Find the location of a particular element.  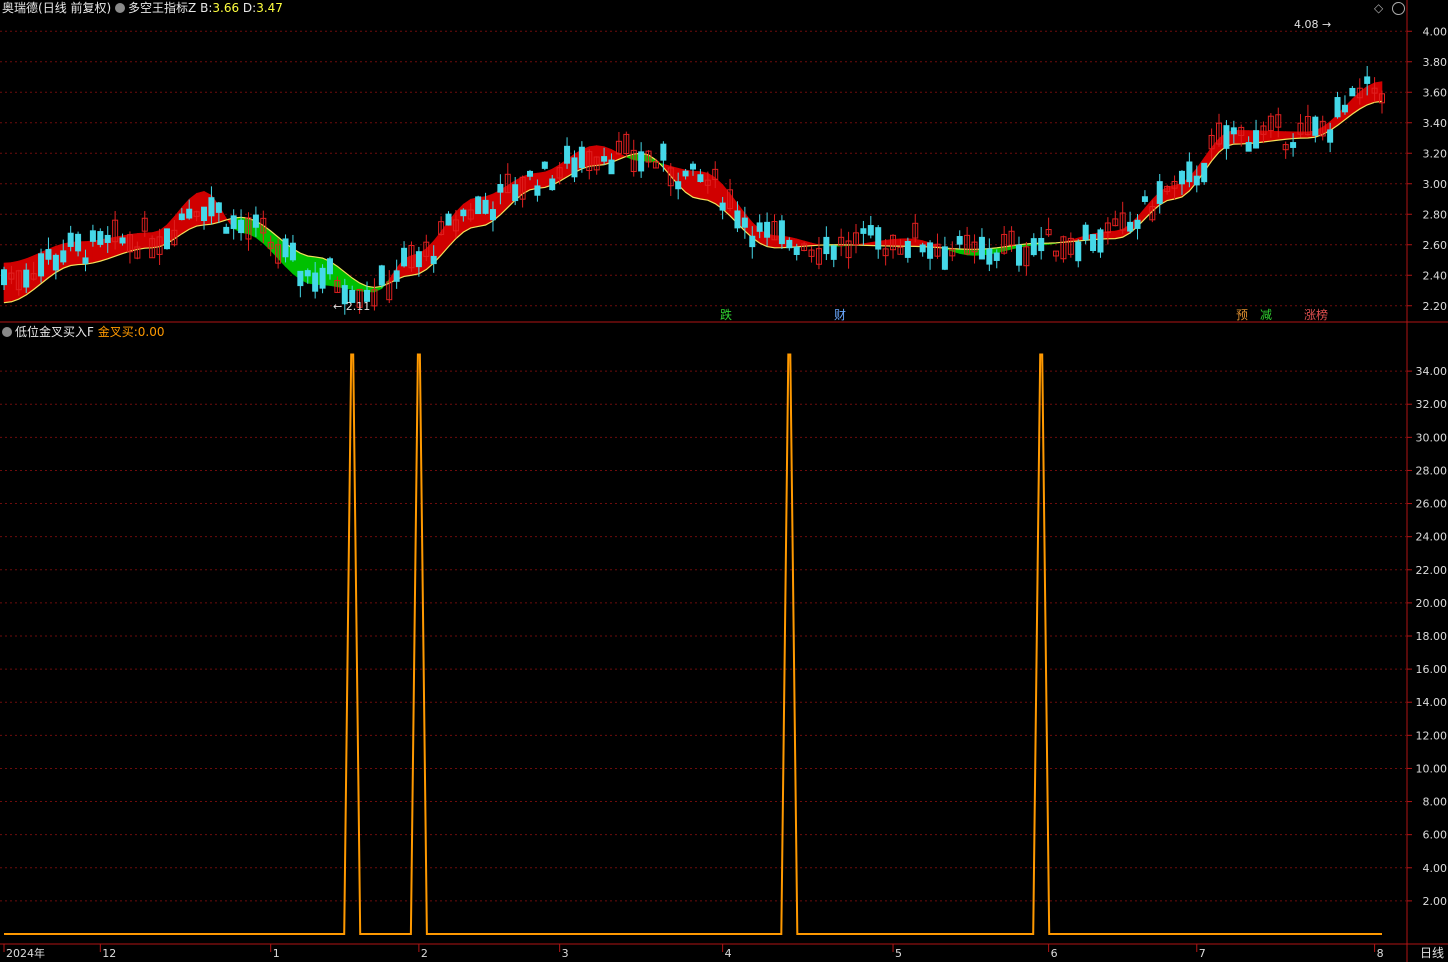

sub-indicator-name: 低位金叉买入F is located at coordinates (54, 332).